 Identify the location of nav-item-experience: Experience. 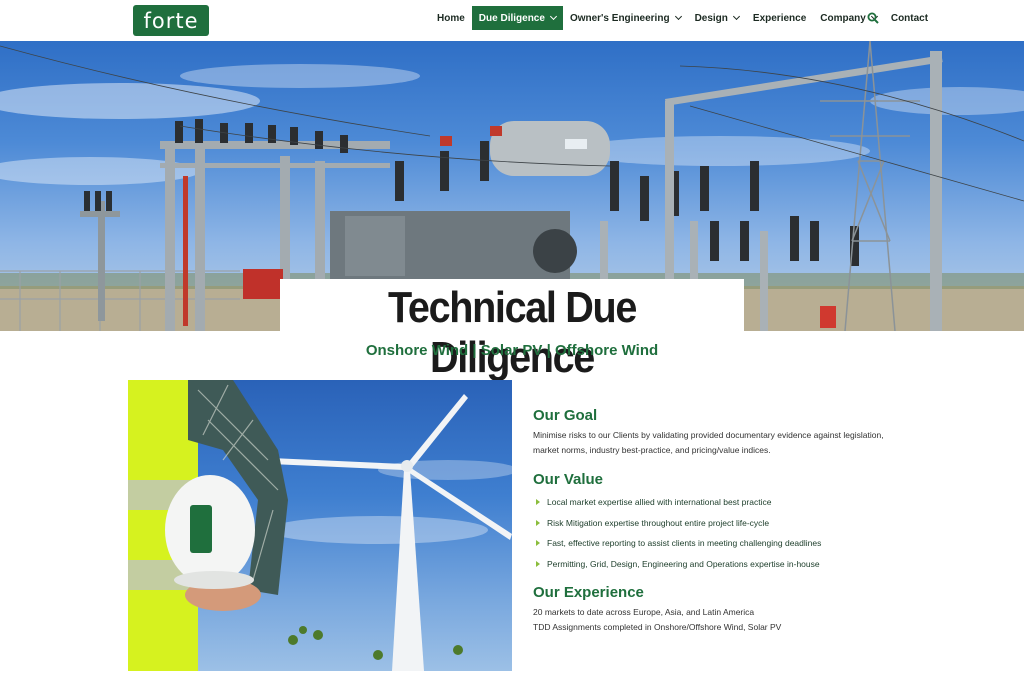
(779, 18).